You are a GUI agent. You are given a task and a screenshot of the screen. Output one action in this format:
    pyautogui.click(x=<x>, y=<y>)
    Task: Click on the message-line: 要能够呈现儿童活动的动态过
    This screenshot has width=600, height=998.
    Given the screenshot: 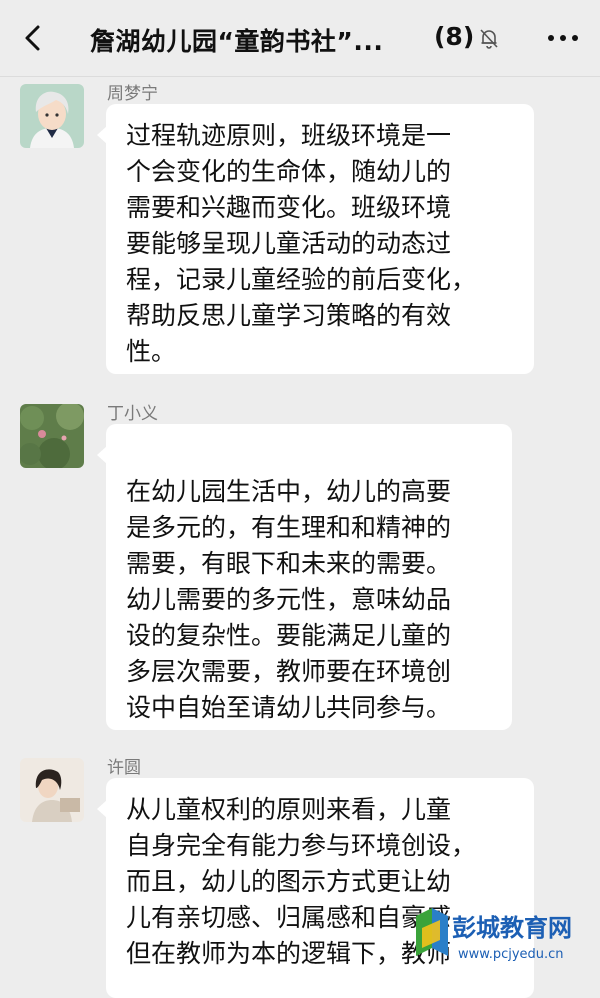 What is the action you would take?
    pyautogui.click(x=289, y=243)
    